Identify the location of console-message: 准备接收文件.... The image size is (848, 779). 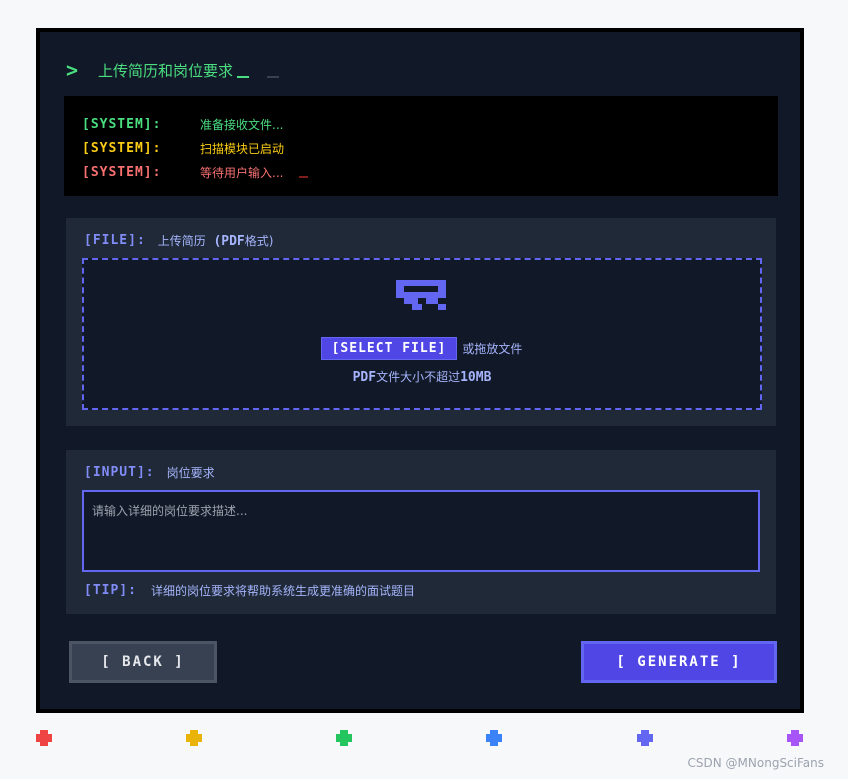
(242, 124).